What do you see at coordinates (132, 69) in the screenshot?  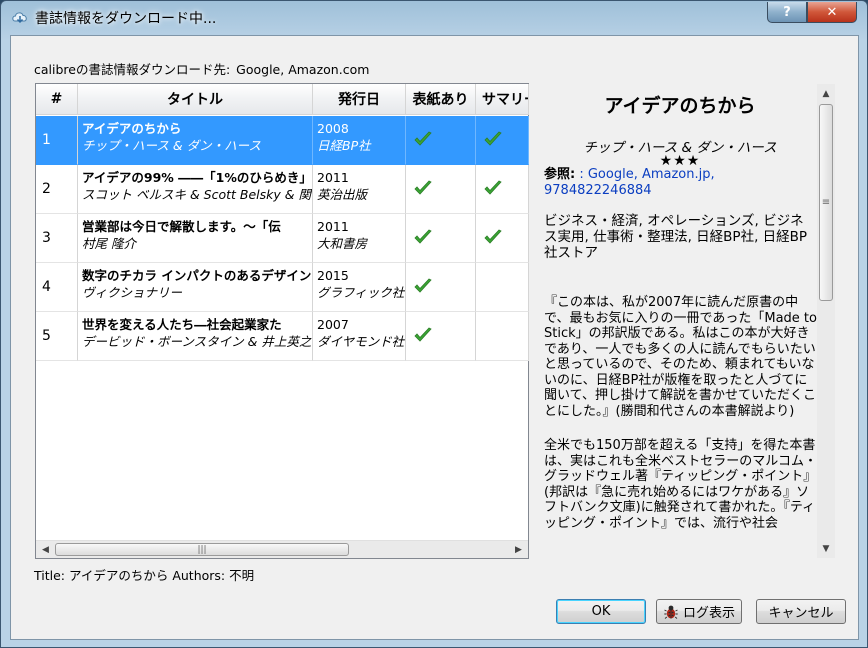 I see `source-label-text: calibreの書誌情報ダウンロード先:` at bounding box center [132, 69].